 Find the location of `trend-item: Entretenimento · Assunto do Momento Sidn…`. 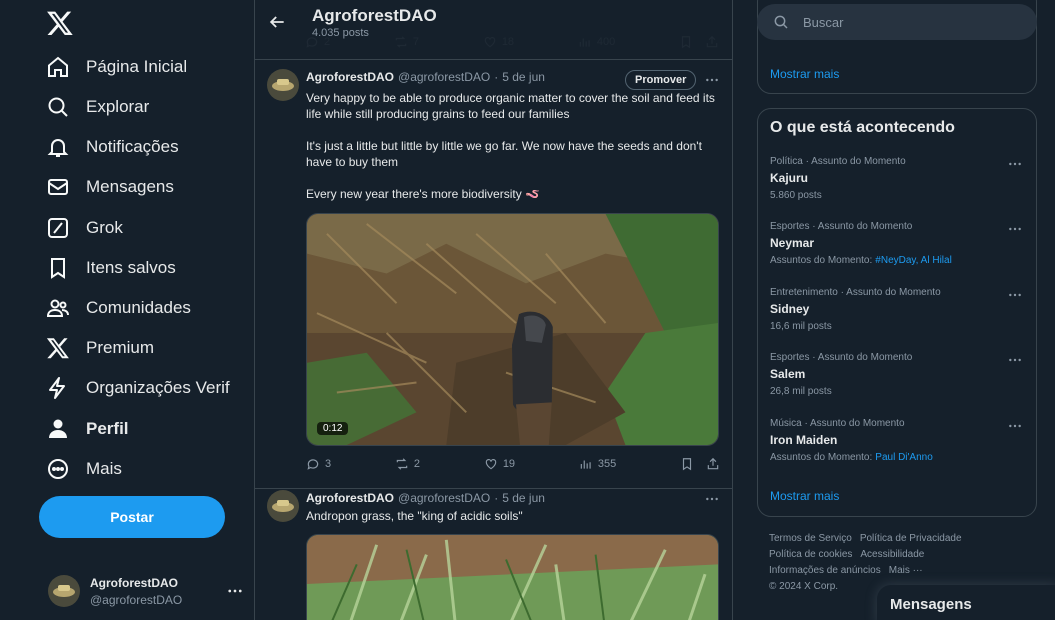

trend-item: Entretenimento · Assunto do Momento Sidn… is located at coordinates (897, 317).